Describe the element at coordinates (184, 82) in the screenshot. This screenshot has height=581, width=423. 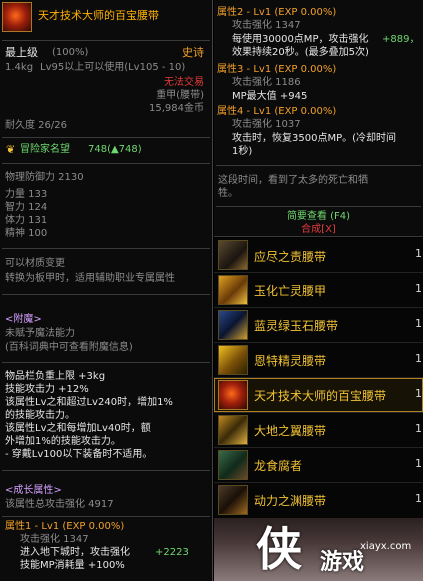
I see `trade-status: 无法交易` at that location.